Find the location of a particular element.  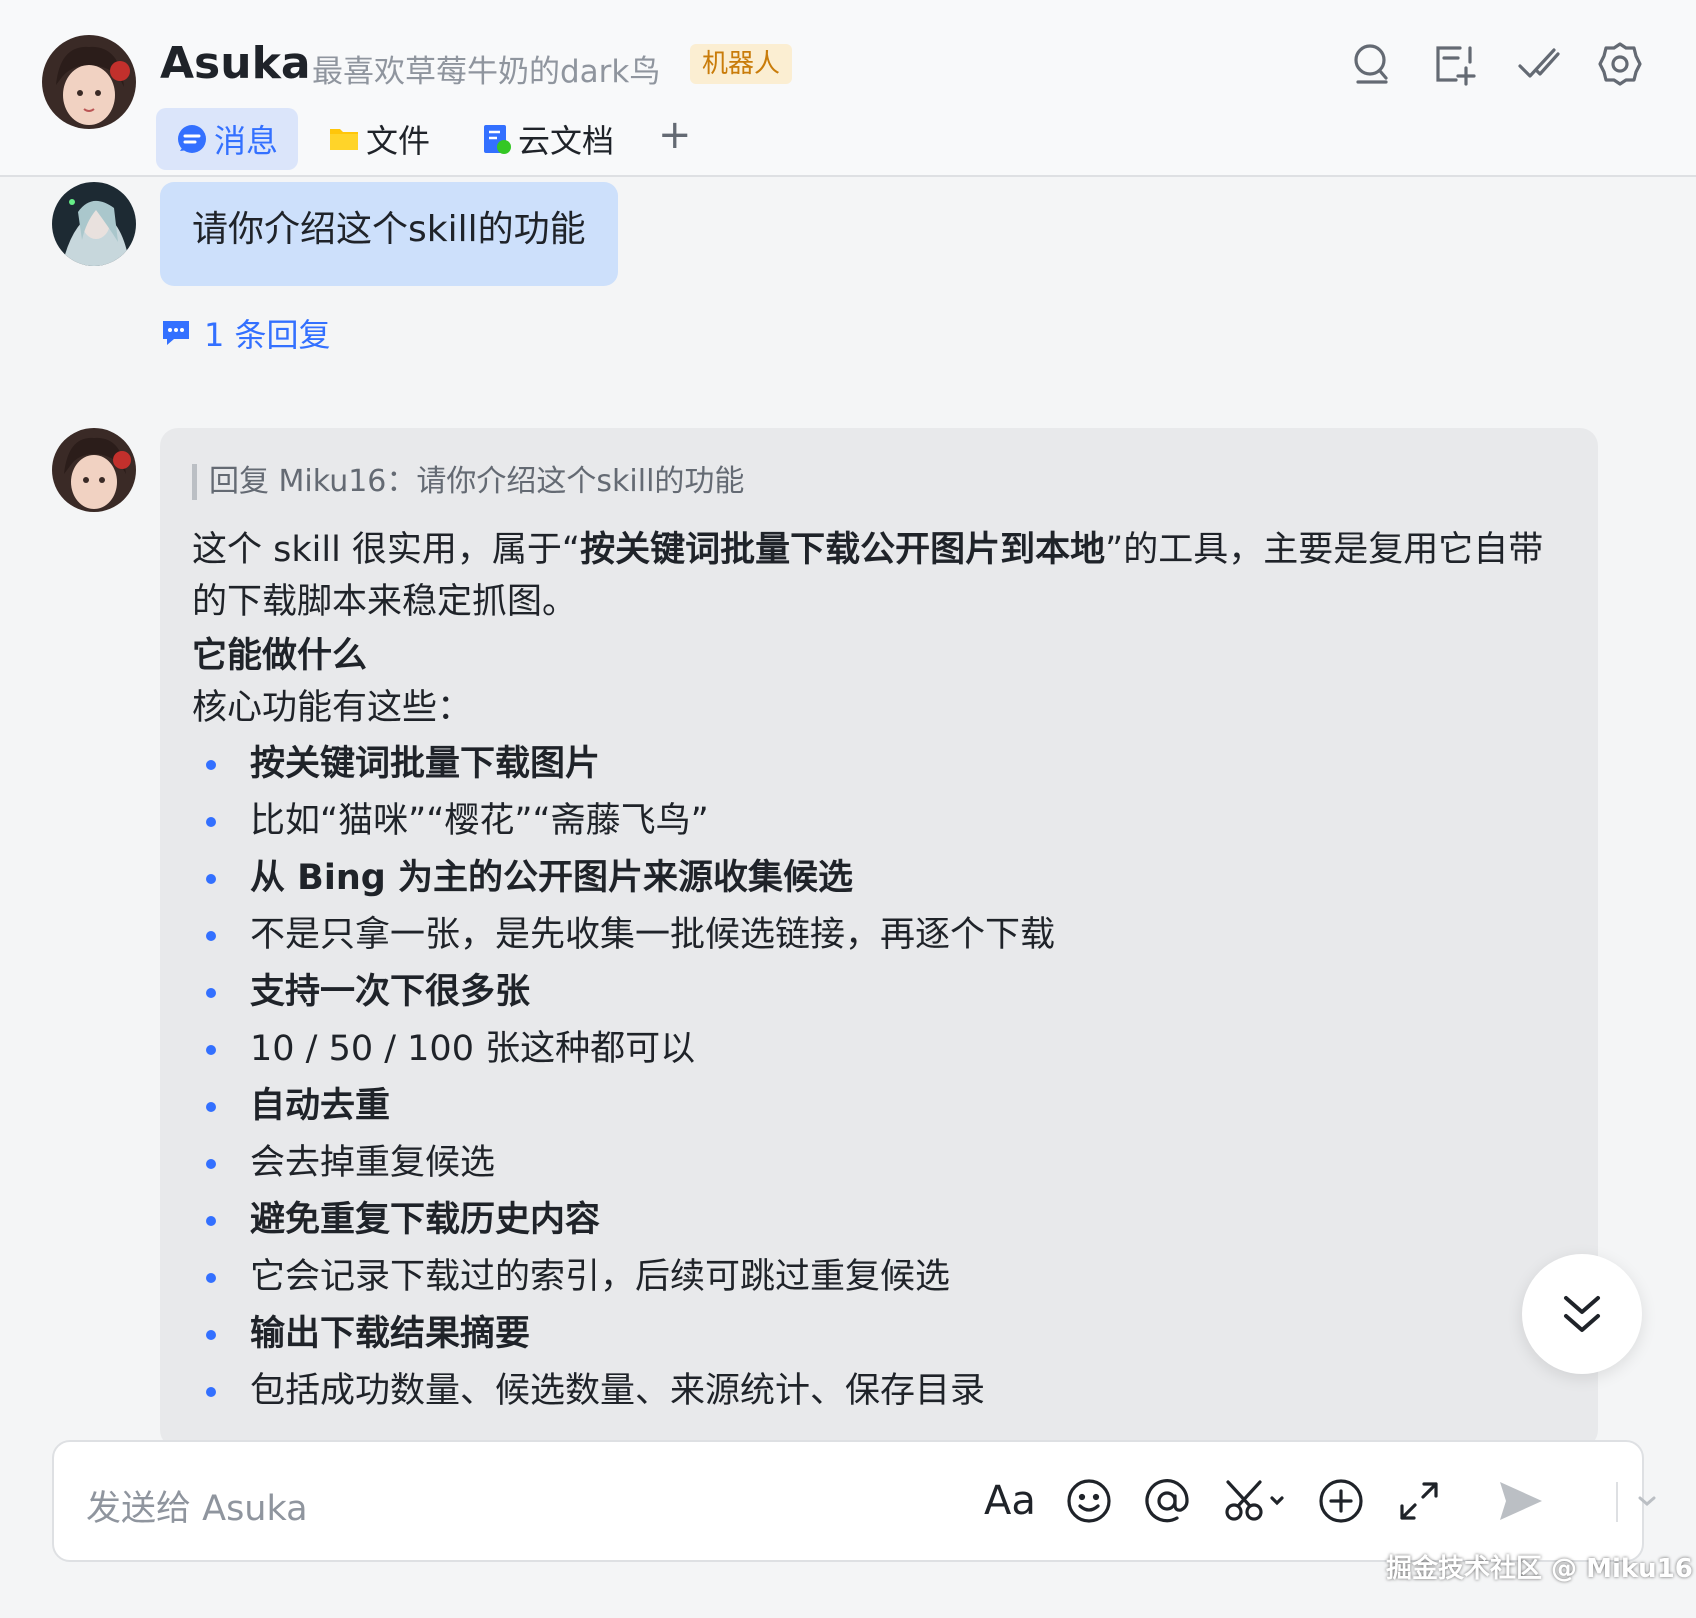

feature-list-item: 10 / 50 / 100 张这种都可以 is located at coordinates (879, 1049).